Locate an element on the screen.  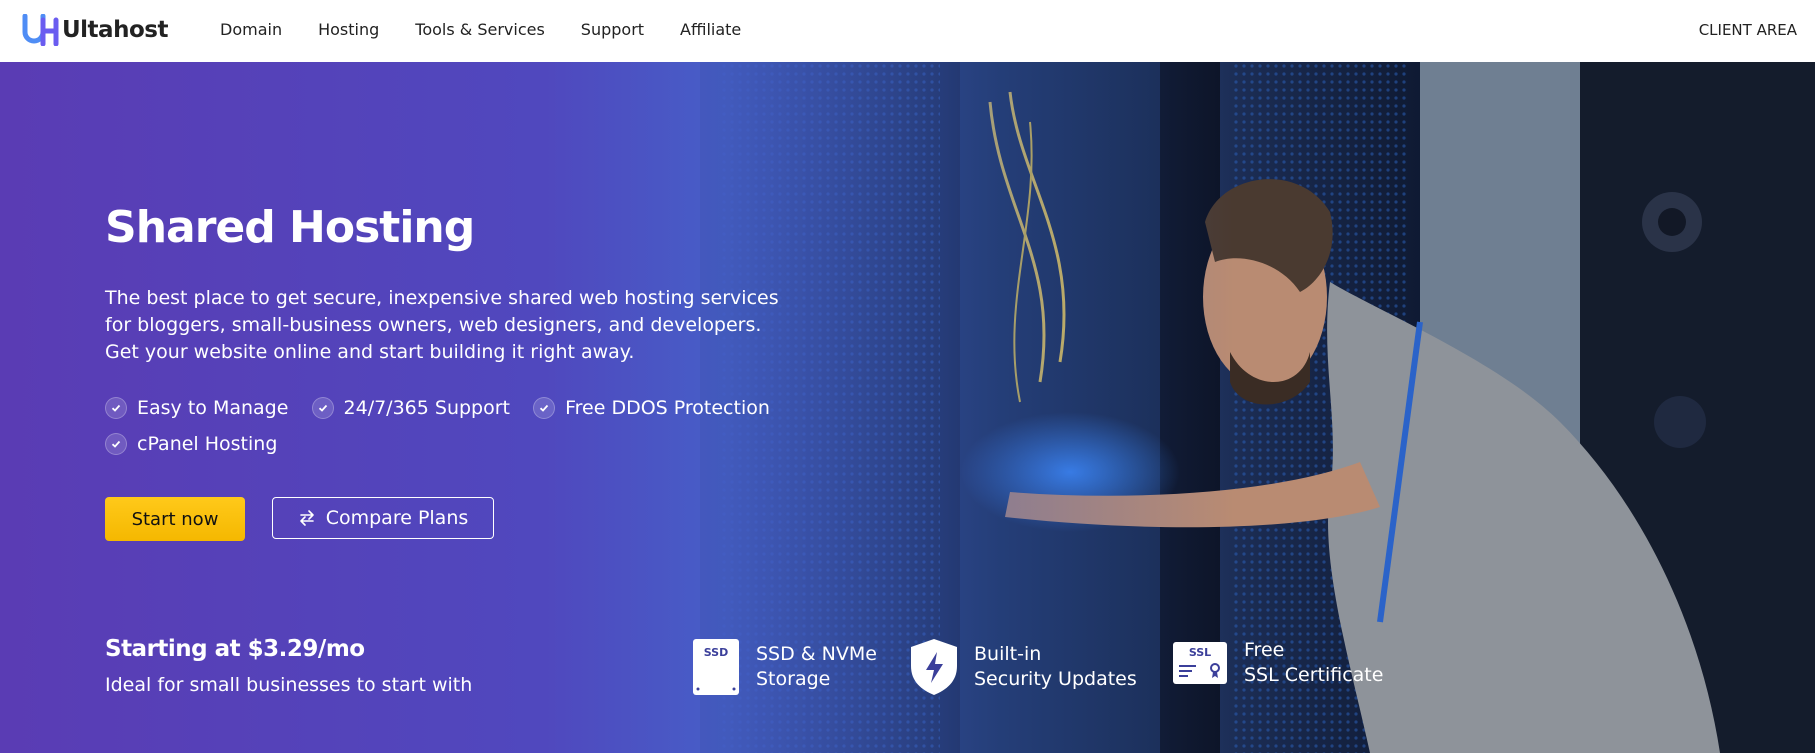
nav-hosting: Hosting is located at coordinates (348, 29).